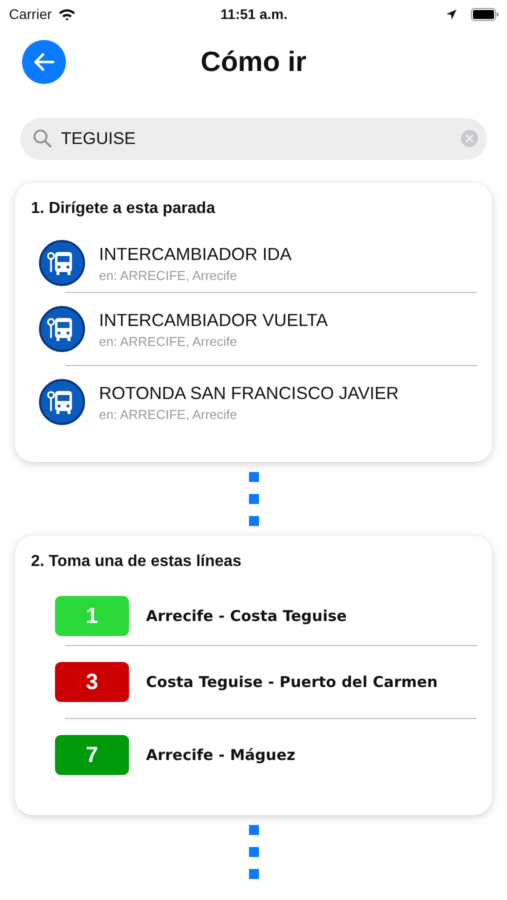 This screenshot has height=900, width=507. I want to click on carrier-label: Carrier, so click(30, 14).